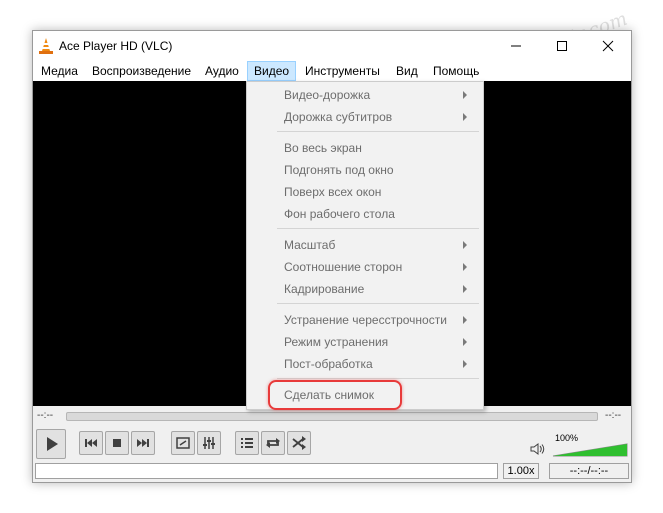 This screenshot has height=513, width=663. I want to click on loop-icon, so click(273, 443).